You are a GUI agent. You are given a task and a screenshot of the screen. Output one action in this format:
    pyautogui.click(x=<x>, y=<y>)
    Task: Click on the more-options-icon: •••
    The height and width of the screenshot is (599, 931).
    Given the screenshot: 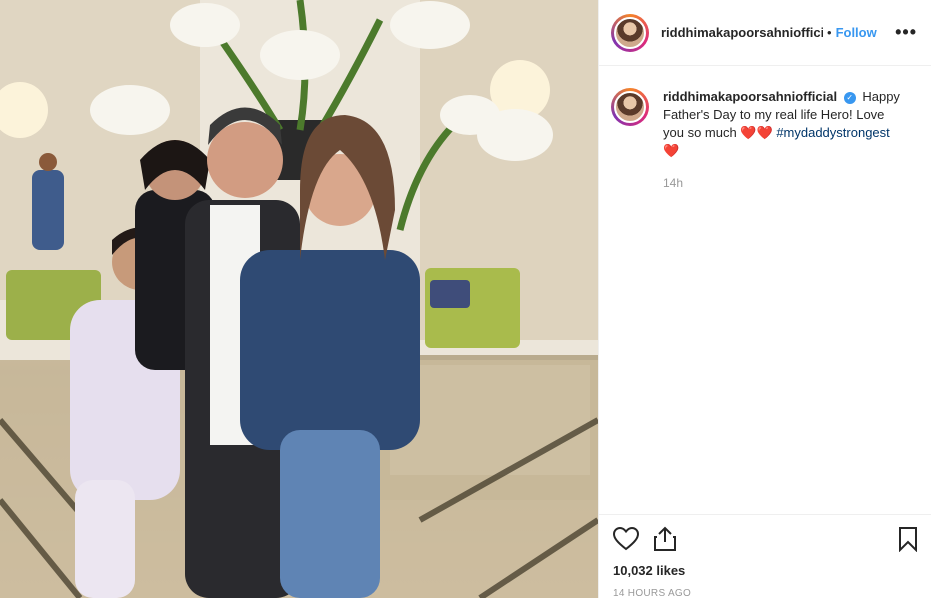 What is the action you would take?
    pyautogui.click(x=906, y=32)
    